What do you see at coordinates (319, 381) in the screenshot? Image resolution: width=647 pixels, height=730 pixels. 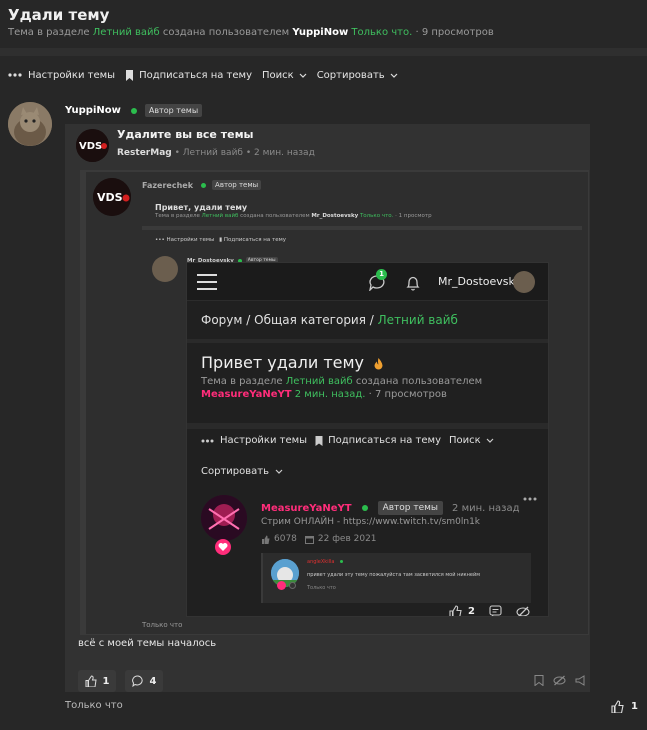 I see `screenshot-section-link: Летний вайб` at bounding box center [319, 381].